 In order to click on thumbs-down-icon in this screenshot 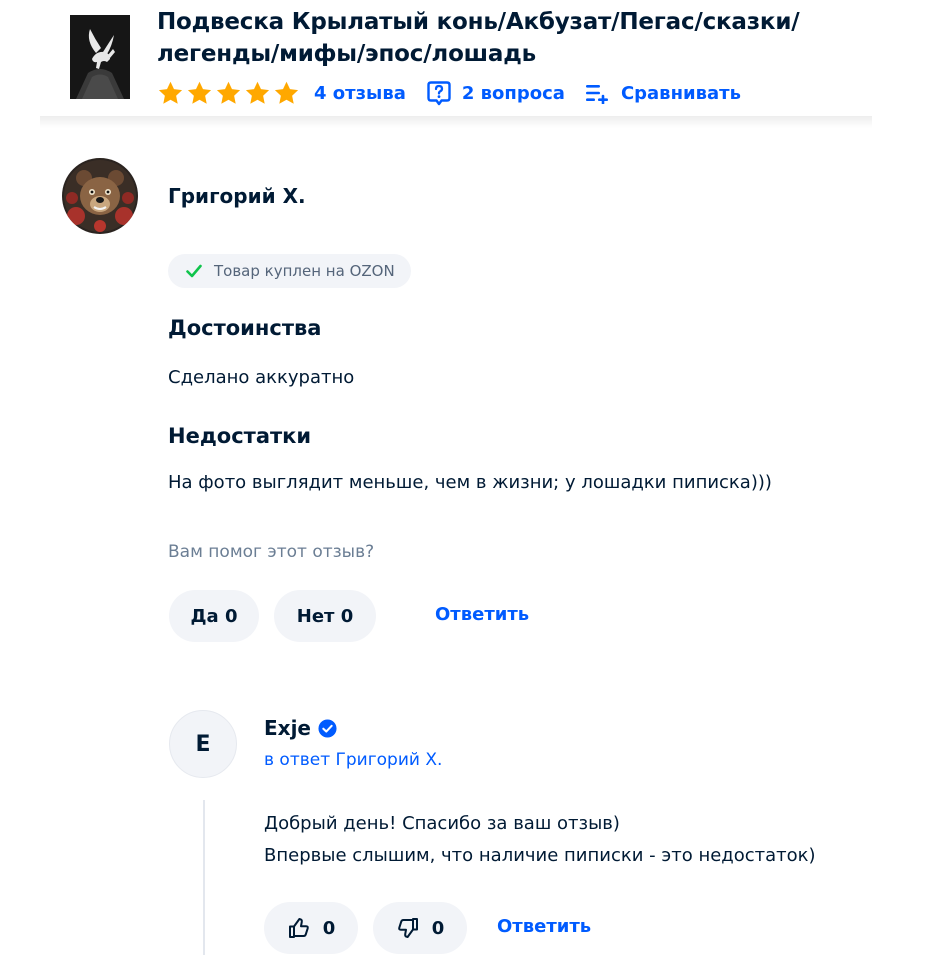, I will do `click(407, 928)`.